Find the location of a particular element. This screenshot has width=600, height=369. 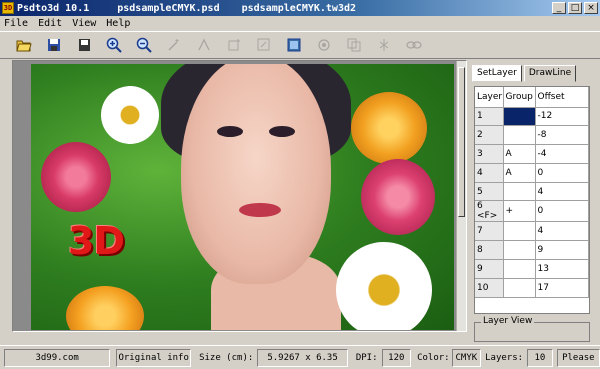

link-icon is located at coordinates (414, 45).